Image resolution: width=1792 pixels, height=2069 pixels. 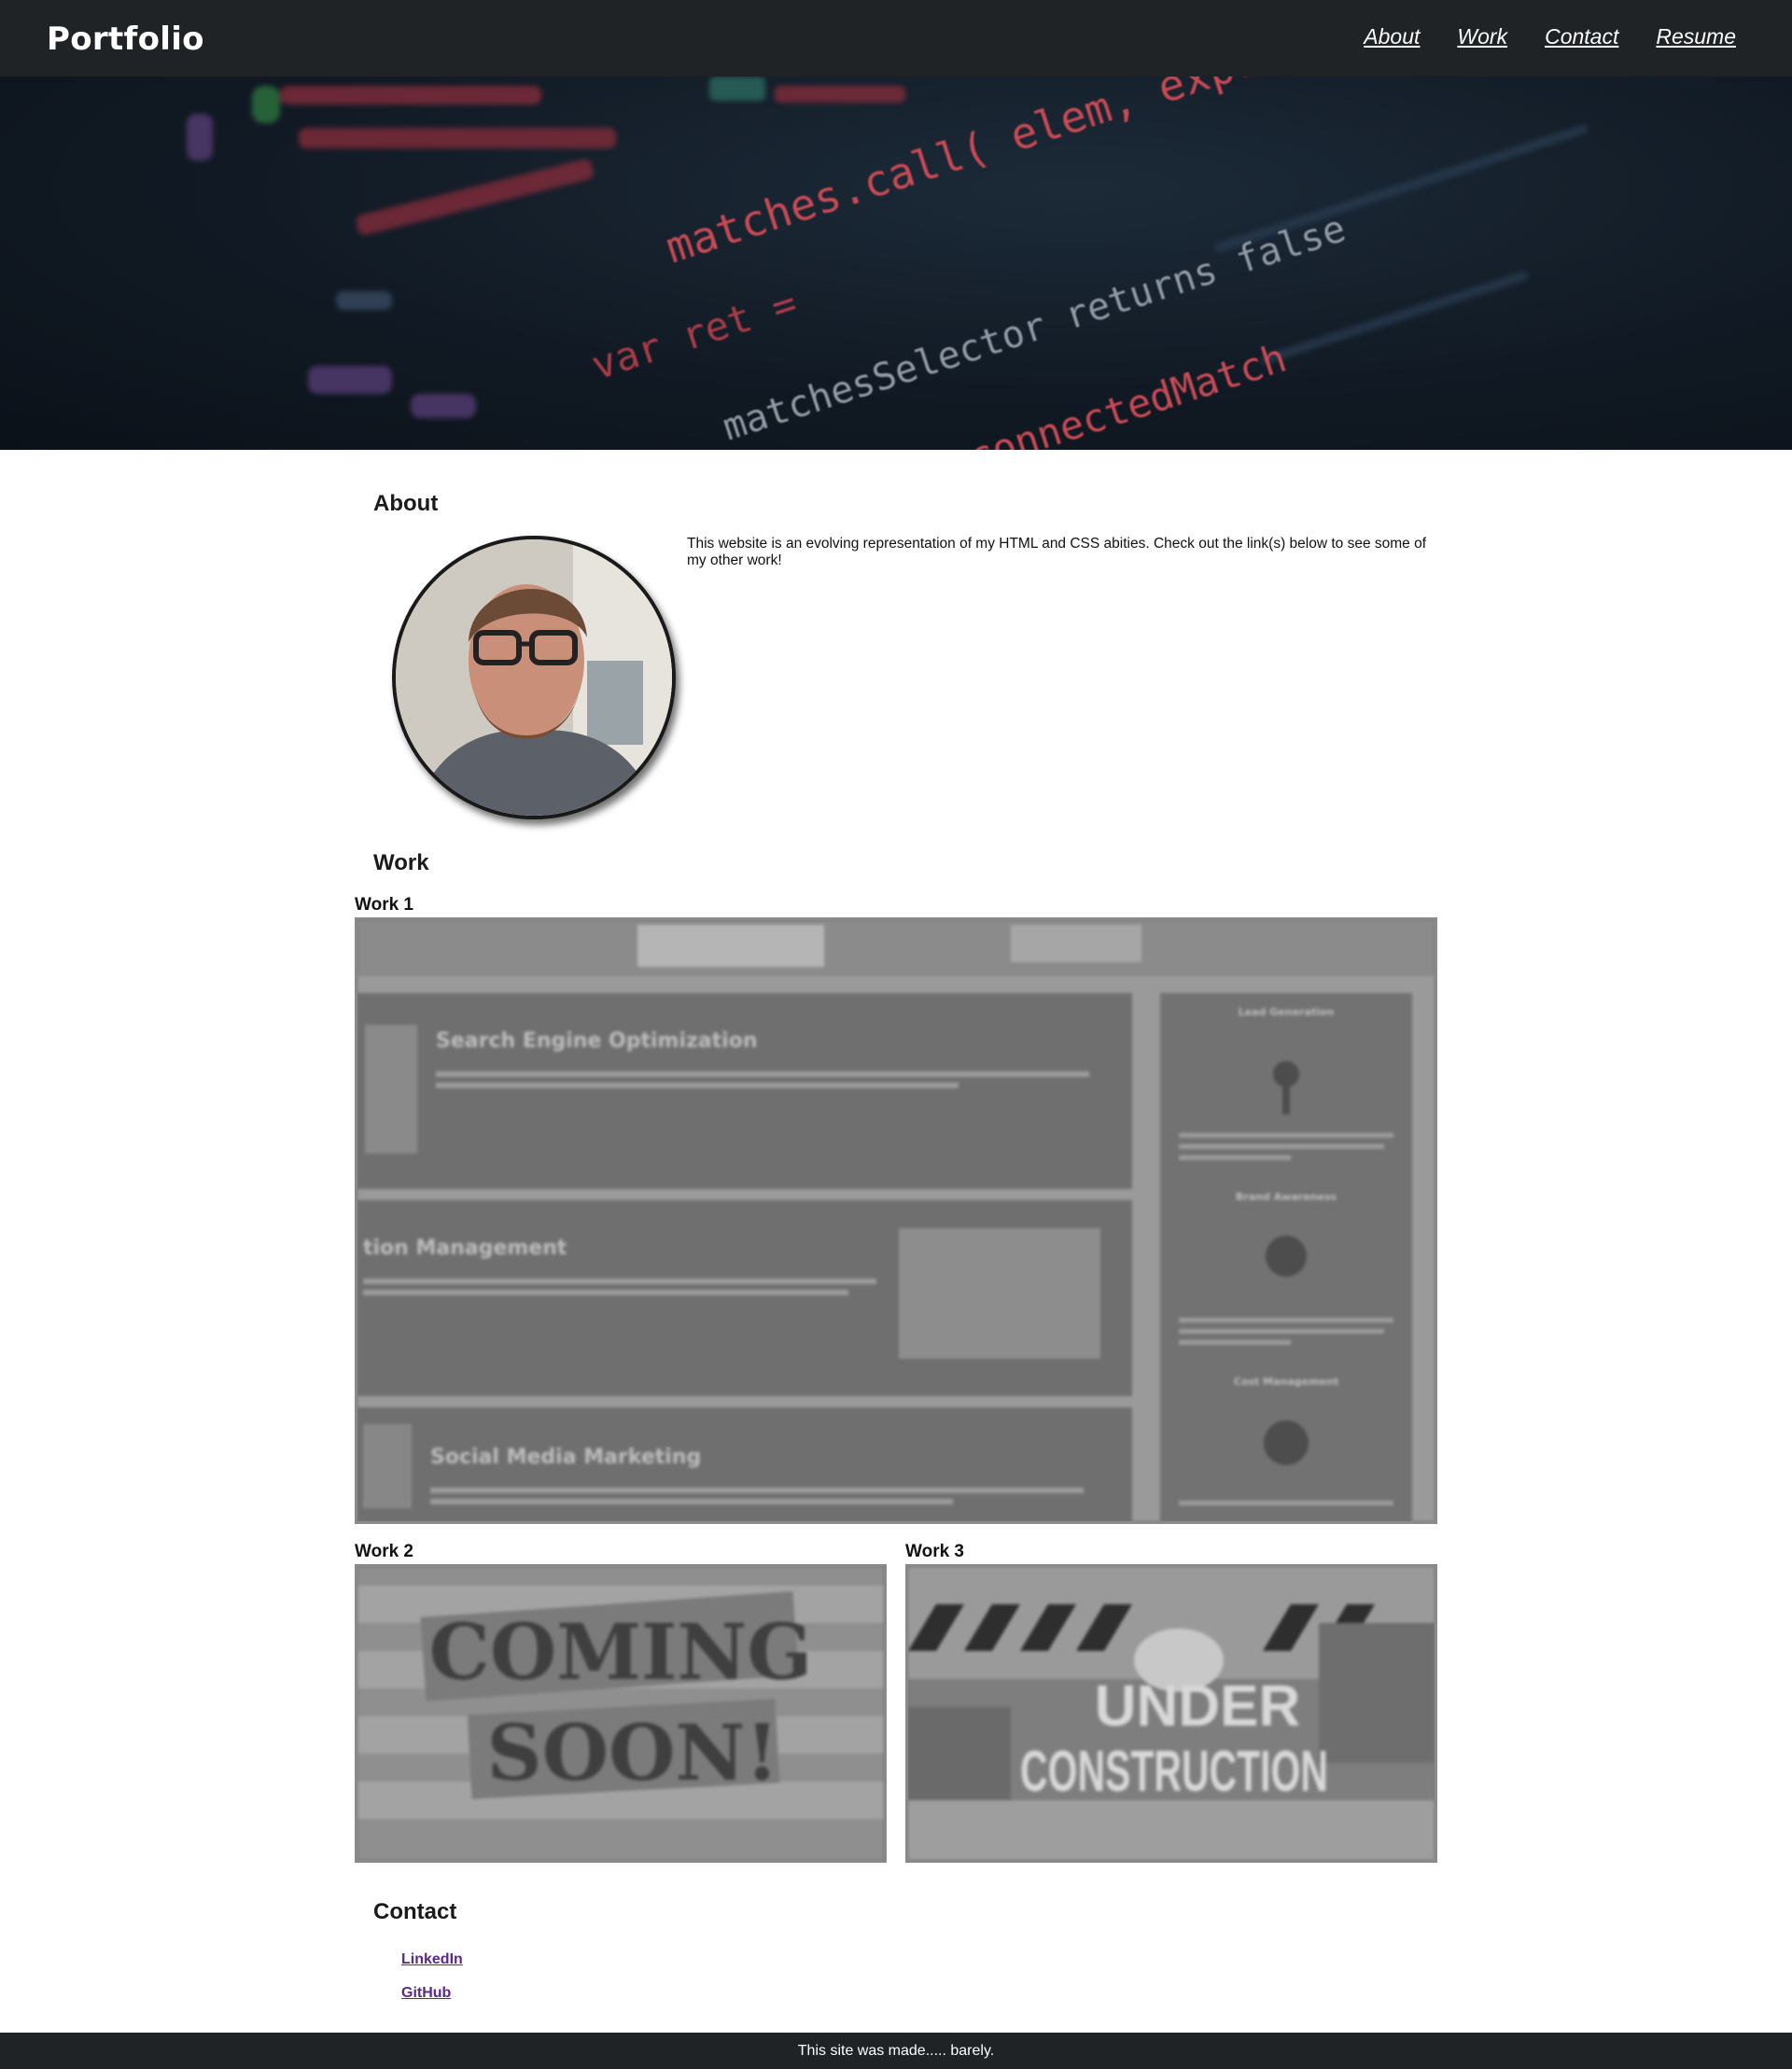 What do you see at coordinates (1696, 36) in the screenshot?
I see `nav-link-resume: Resume` at bounding box center [1696, 36].